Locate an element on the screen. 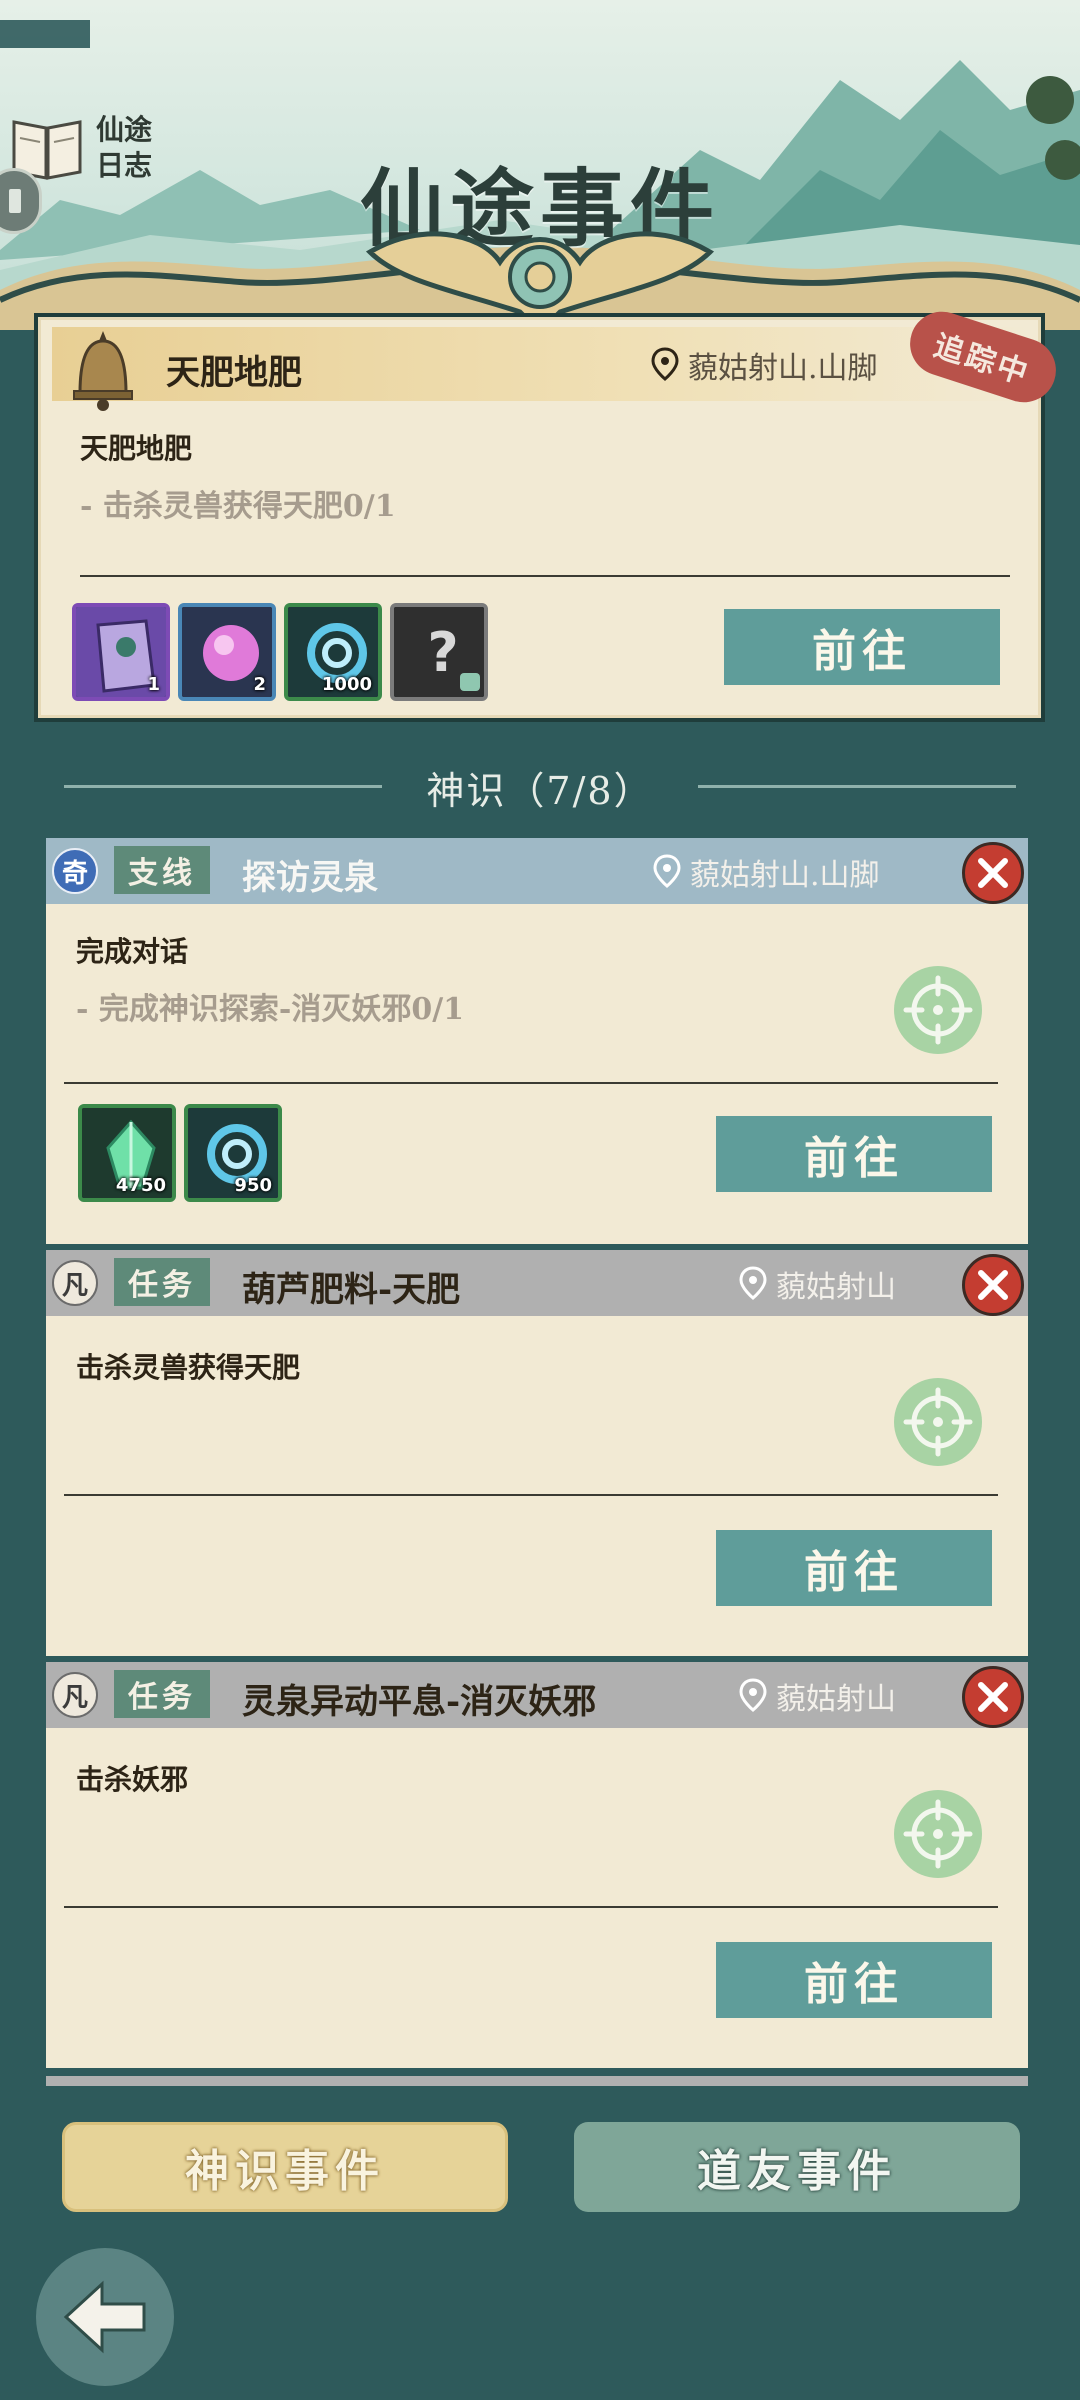  rarity-badge: 奇 is located at coordinates (75, 871).